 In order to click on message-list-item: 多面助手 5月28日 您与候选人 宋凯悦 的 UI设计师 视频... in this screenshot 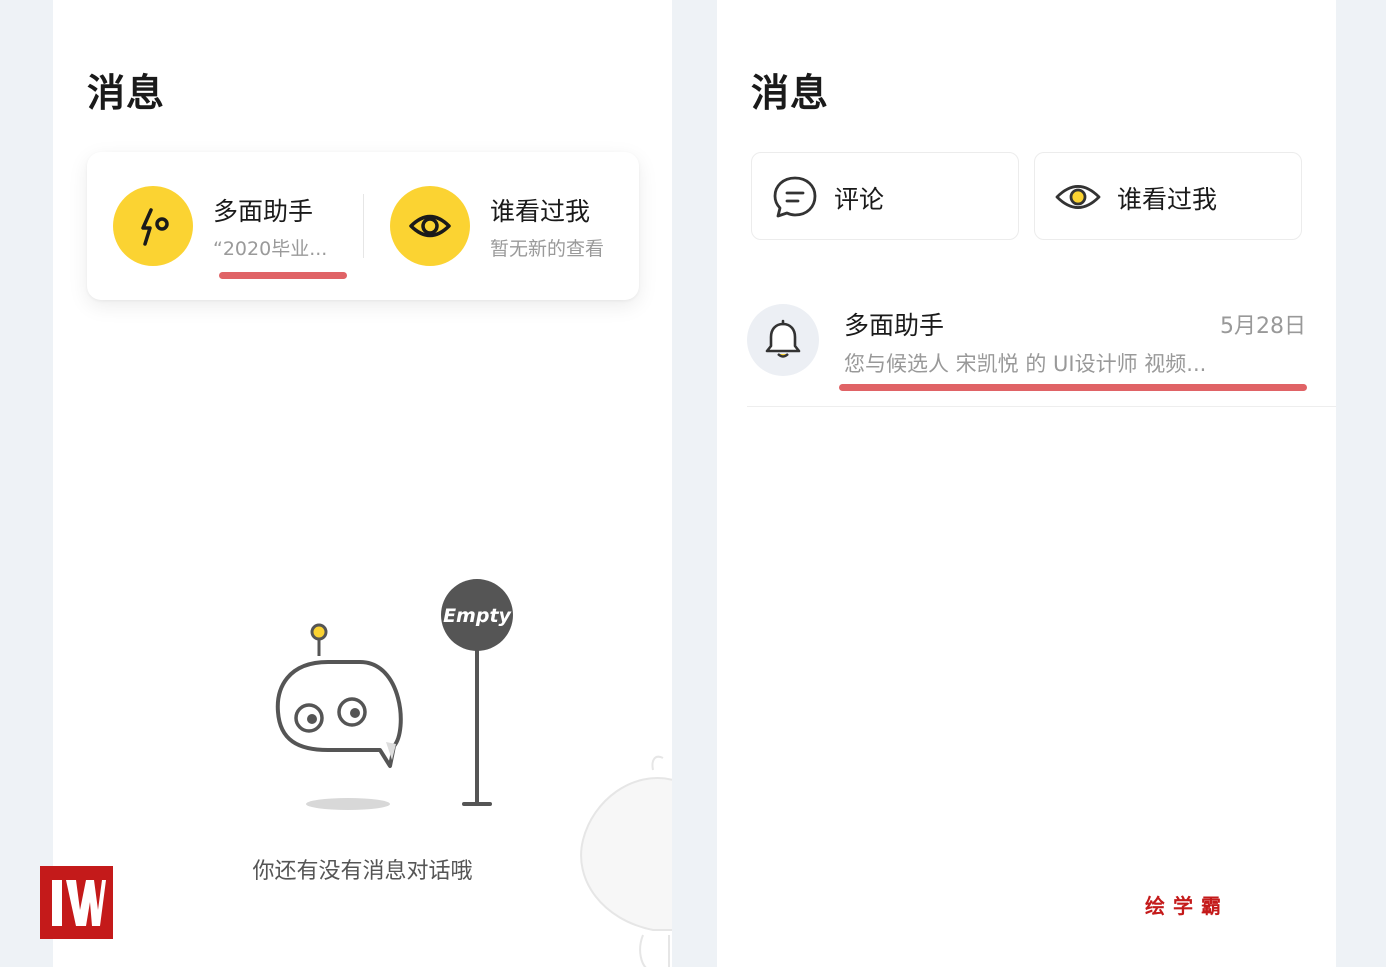, I will do `click(1041, 353)`.